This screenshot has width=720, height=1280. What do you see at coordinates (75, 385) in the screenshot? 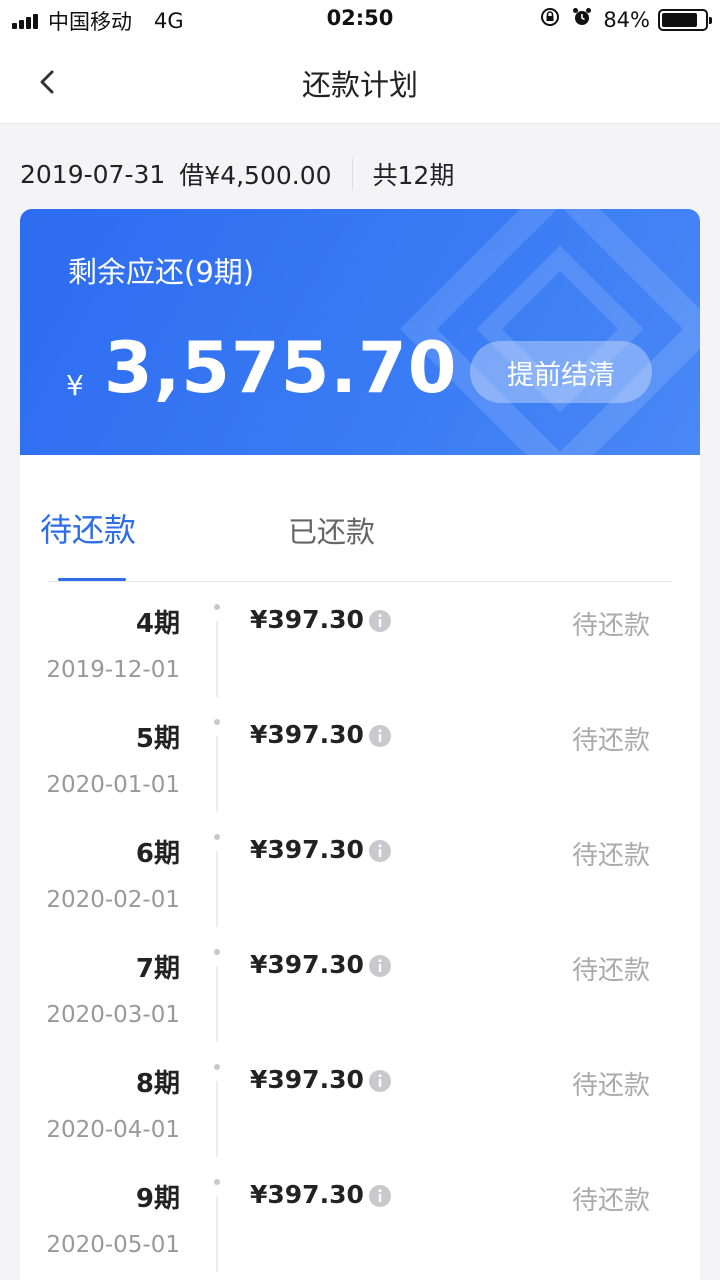
I see `currency-symbol: ¥` at bounding box center [75, 385].